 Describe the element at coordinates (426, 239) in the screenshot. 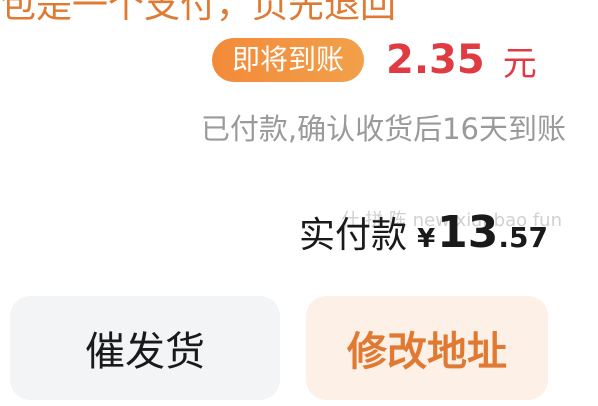

I see `currency-symbol: ¥` at that location.